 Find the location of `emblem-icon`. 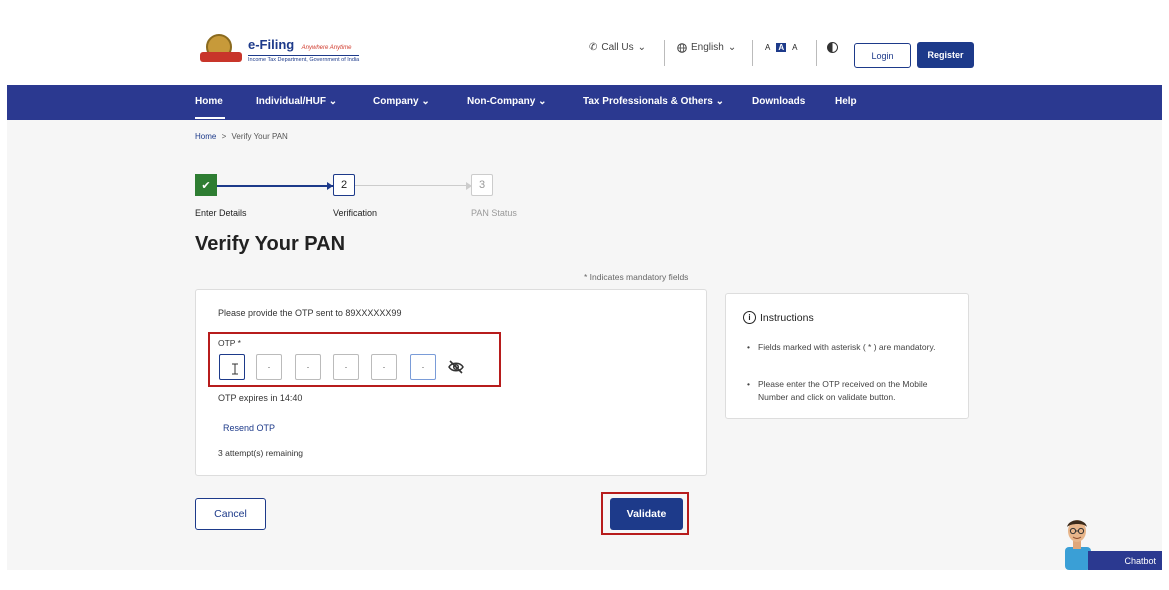

emblem-icon is located at coordinates (221, 49).